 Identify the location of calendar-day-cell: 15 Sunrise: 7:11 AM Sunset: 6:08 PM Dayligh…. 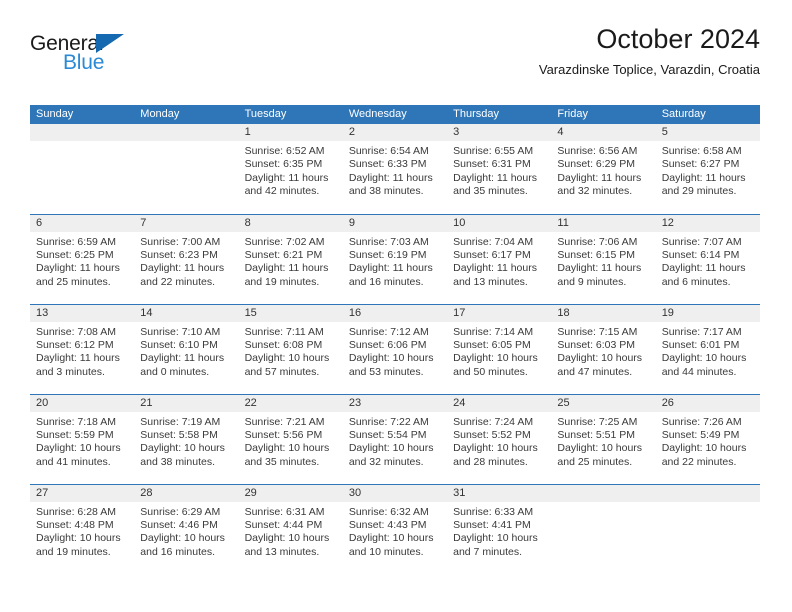
(290, 348).